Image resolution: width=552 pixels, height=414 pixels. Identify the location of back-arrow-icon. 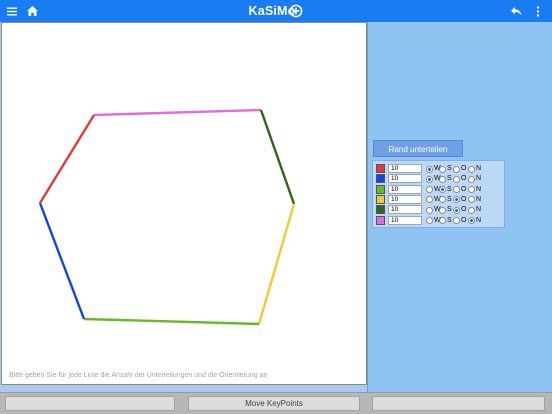
(516, 11).